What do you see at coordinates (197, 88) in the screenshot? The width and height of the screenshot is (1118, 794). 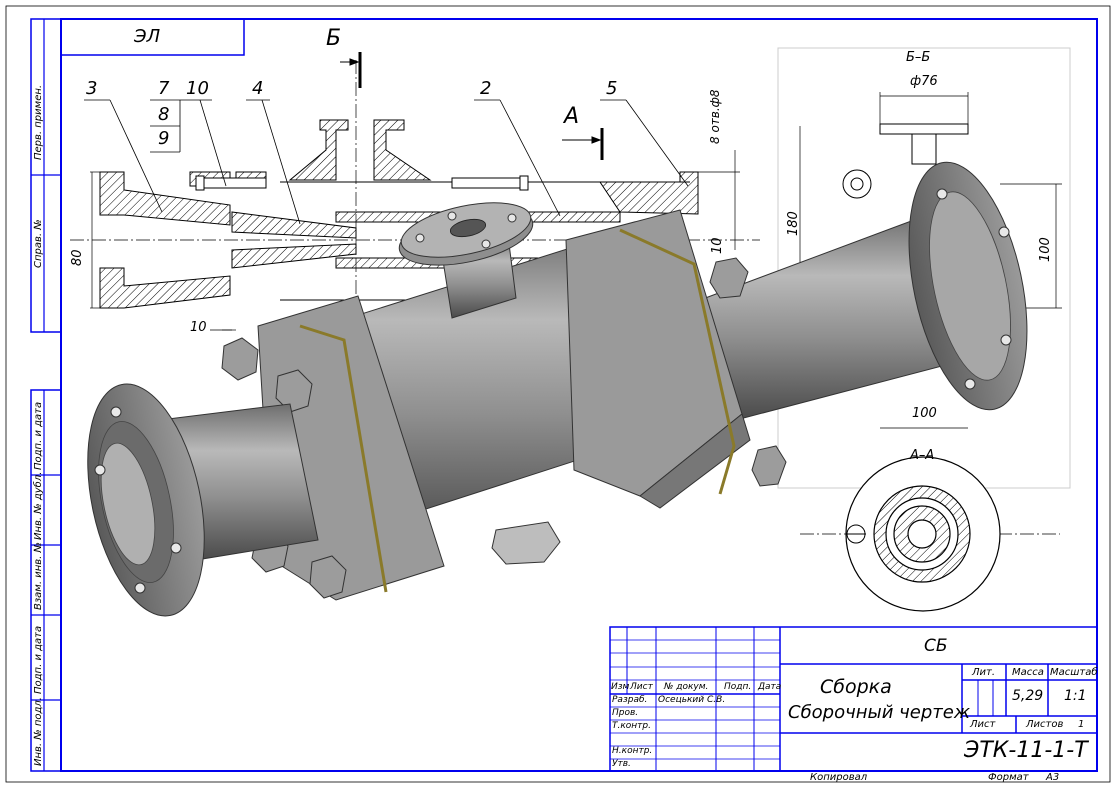 I see `leader-10: 10` at bounding box center [197, 88].